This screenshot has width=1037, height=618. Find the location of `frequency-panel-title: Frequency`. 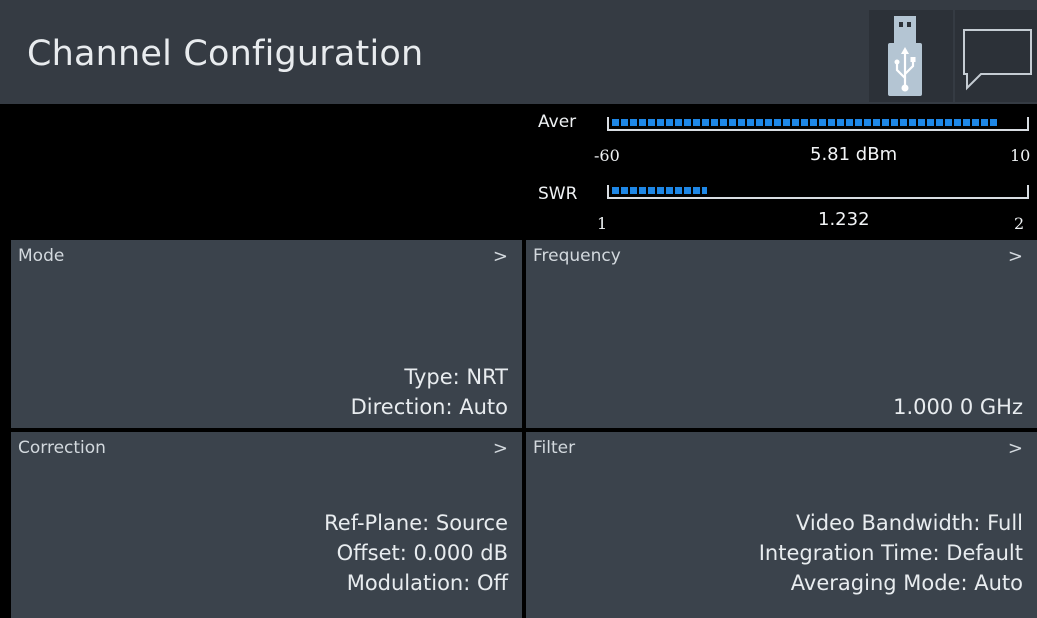

frequency-panel-title: Frequency is located at coordinates (577, 256).